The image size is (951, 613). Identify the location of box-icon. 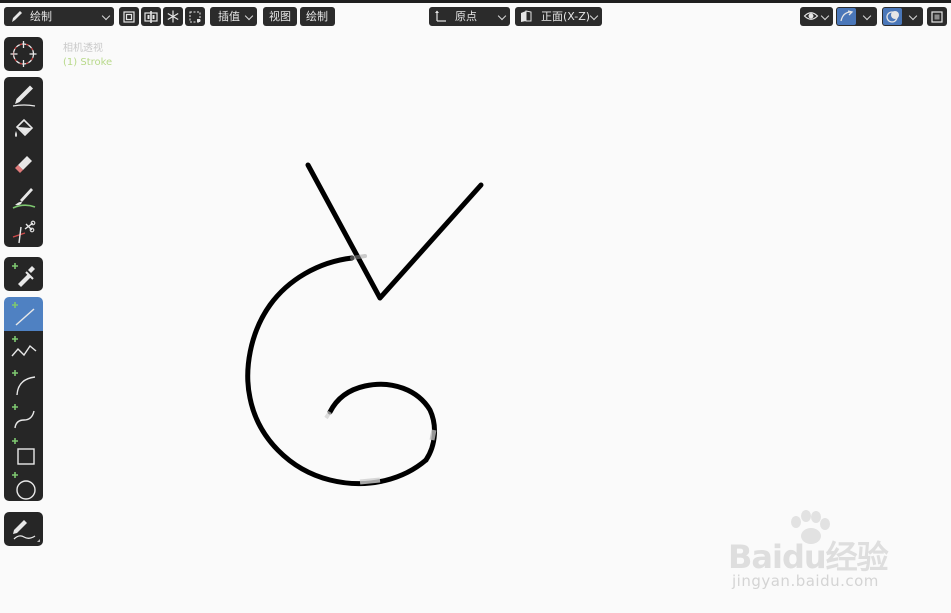
(23, 451).